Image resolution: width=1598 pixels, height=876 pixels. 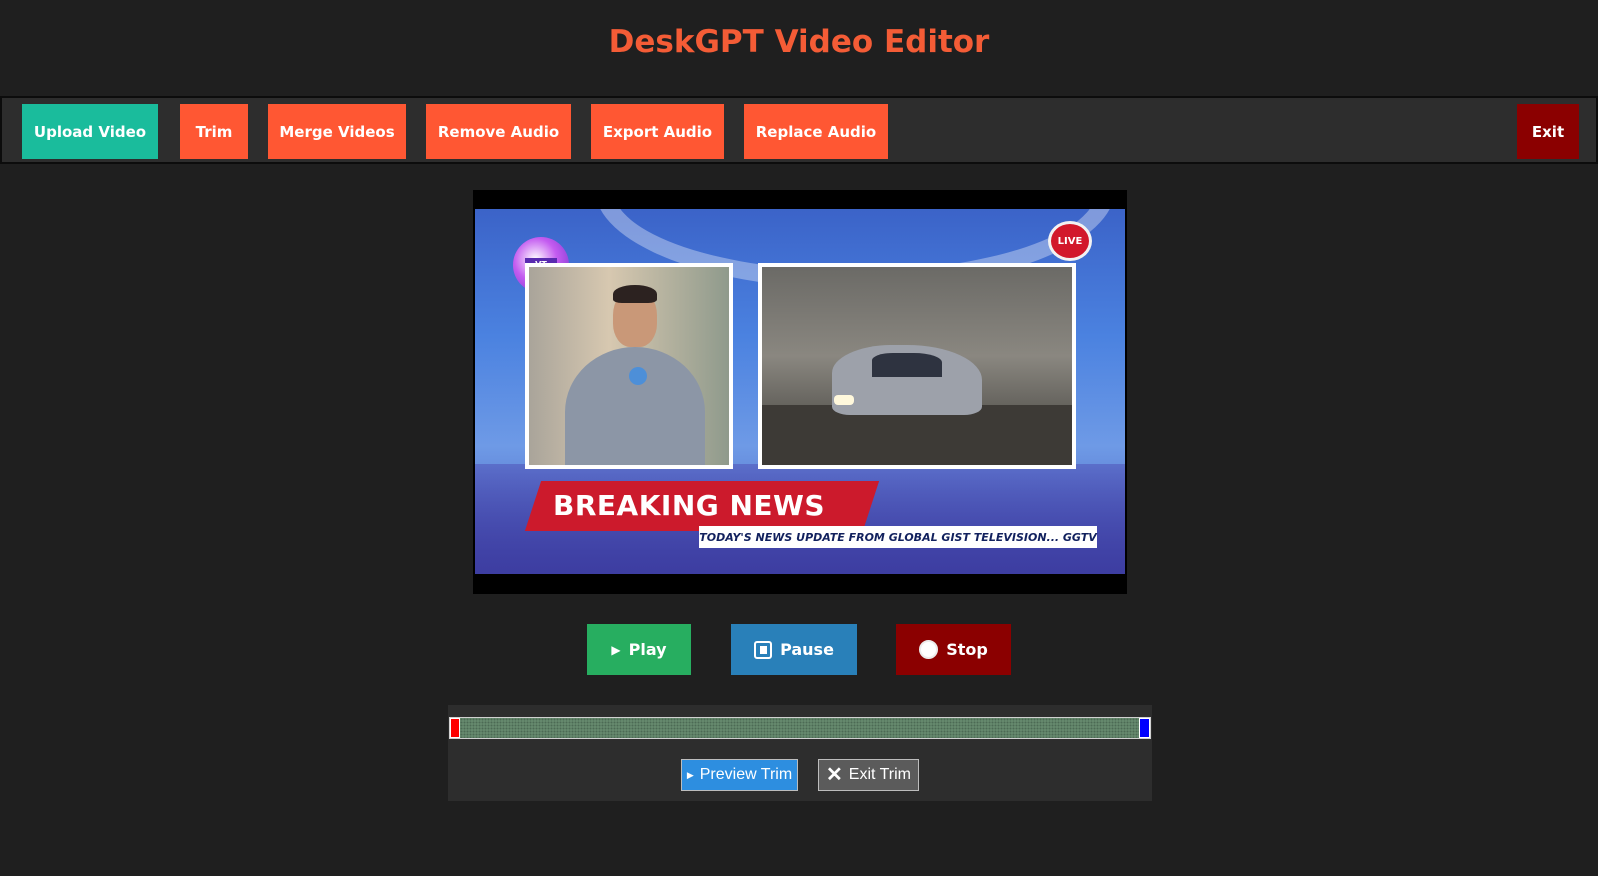 What do you see at coordinates (690, 774) in the screenshot?
I see `play-triangle-icon: ▶` at bounding box center [690, 774].